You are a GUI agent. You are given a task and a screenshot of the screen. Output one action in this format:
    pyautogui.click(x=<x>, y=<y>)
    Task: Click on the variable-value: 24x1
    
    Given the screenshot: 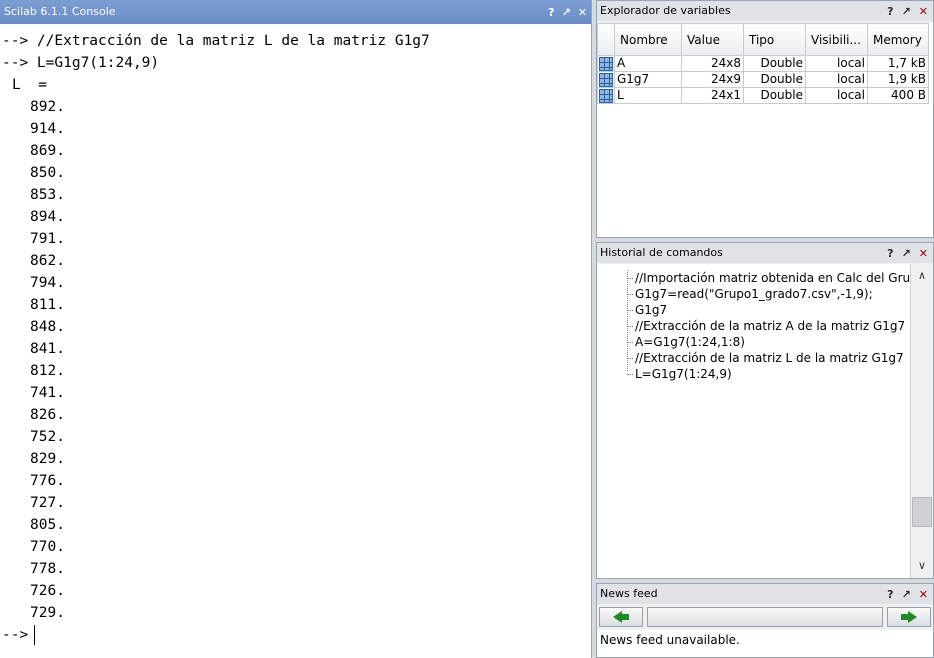 What is the action you would take?
    pyautogui.click(x=712, y=95)
    